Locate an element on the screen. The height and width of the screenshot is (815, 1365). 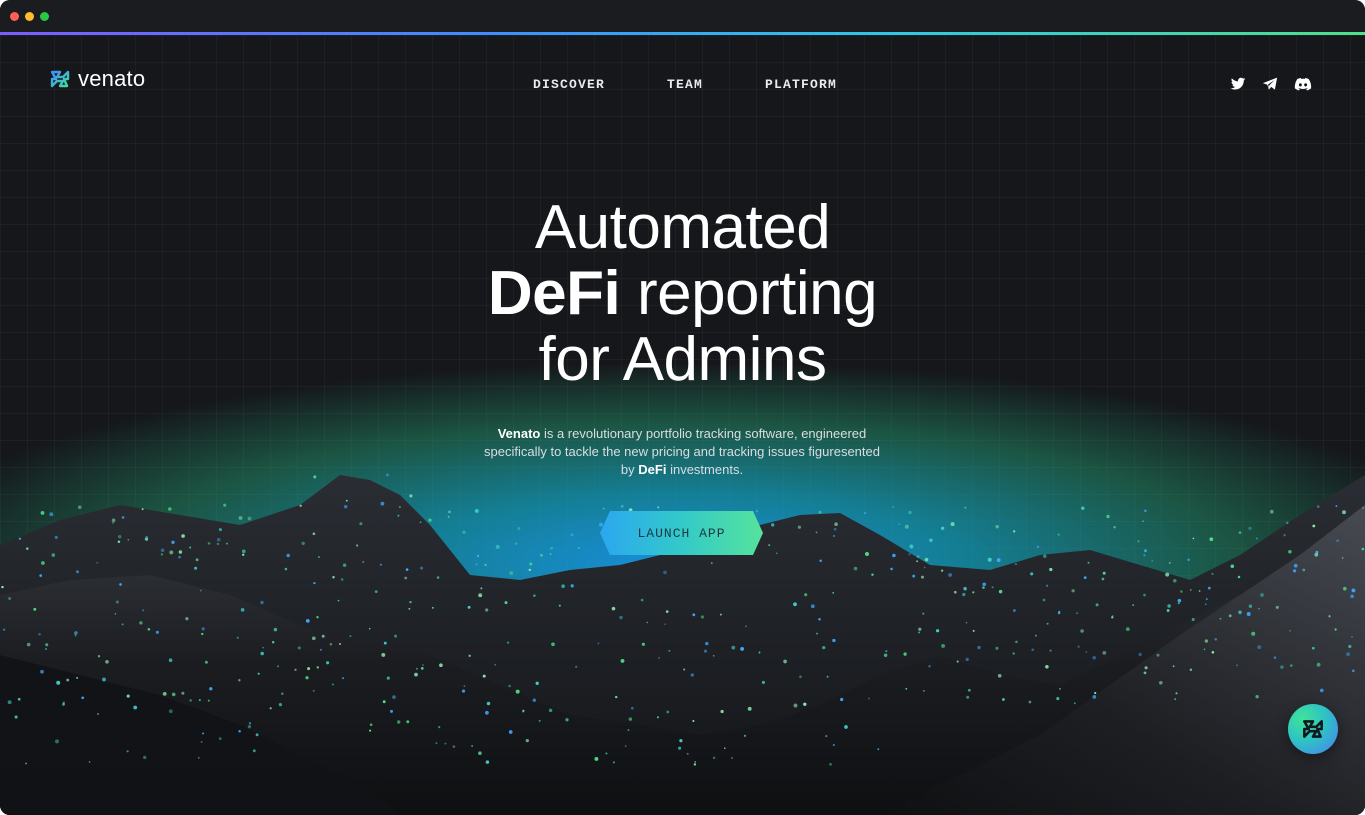
discord-icon is located at coordinates (1303, 84).